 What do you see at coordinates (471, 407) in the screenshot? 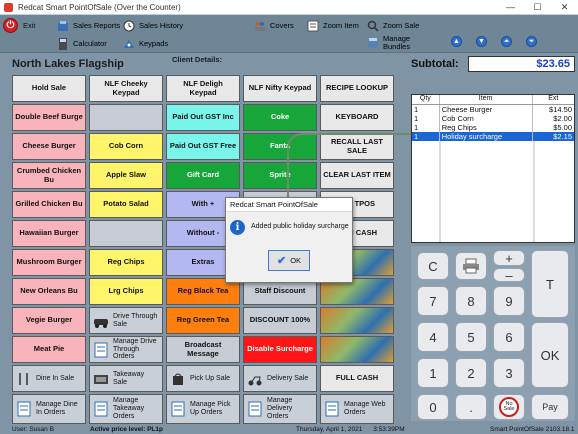
I see `decimal-key: .` at bounding box center [471, 407].